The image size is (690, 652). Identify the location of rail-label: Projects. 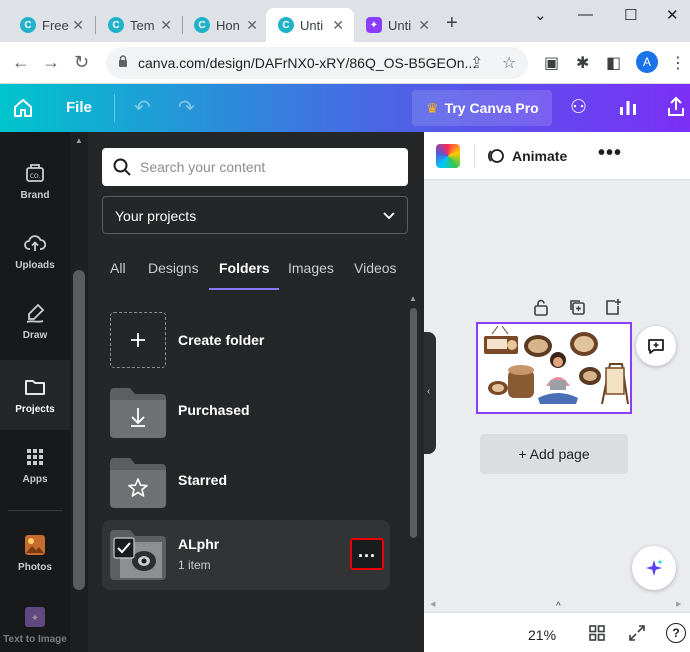
(35, 409).